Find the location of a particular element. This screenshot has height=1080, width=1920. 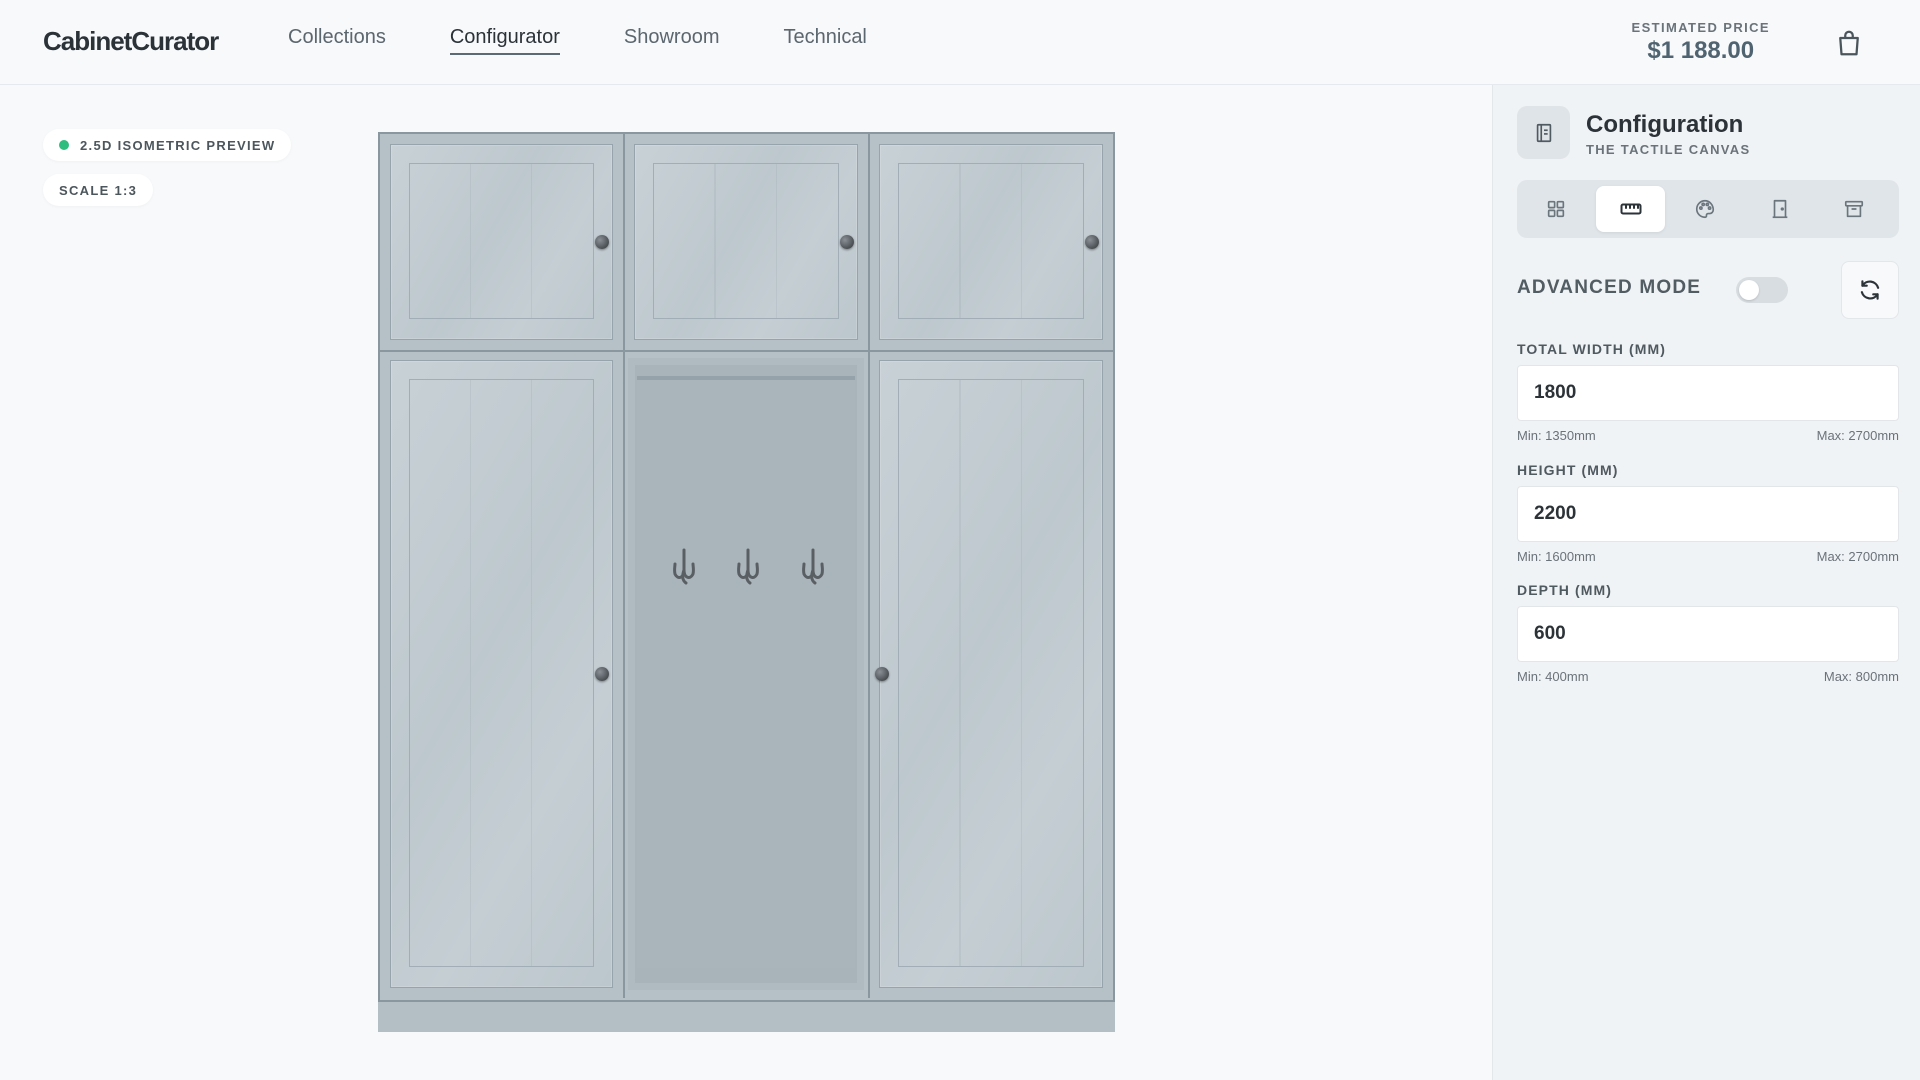

config-tab-bar is located at coordinates (1708, 209).